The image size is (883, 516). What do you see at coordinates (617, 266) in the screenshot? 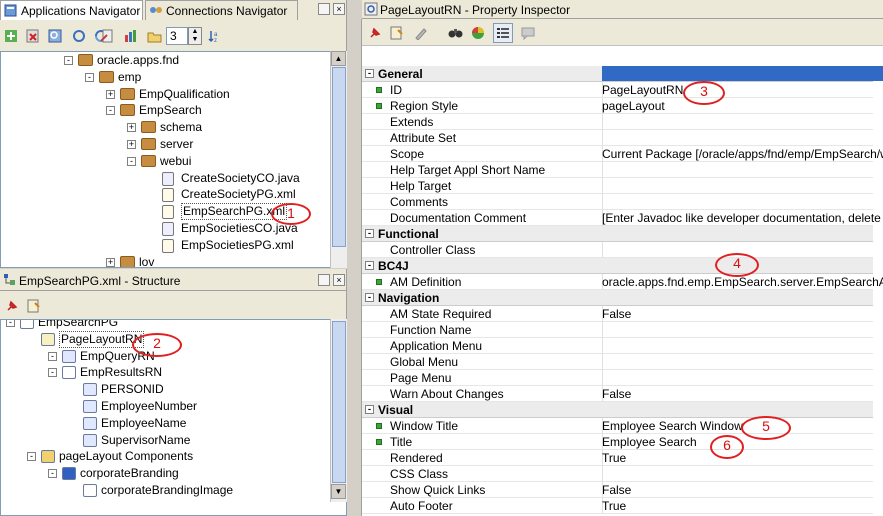
I see `property-category: - BC4J` at bounding box center [617, 266].